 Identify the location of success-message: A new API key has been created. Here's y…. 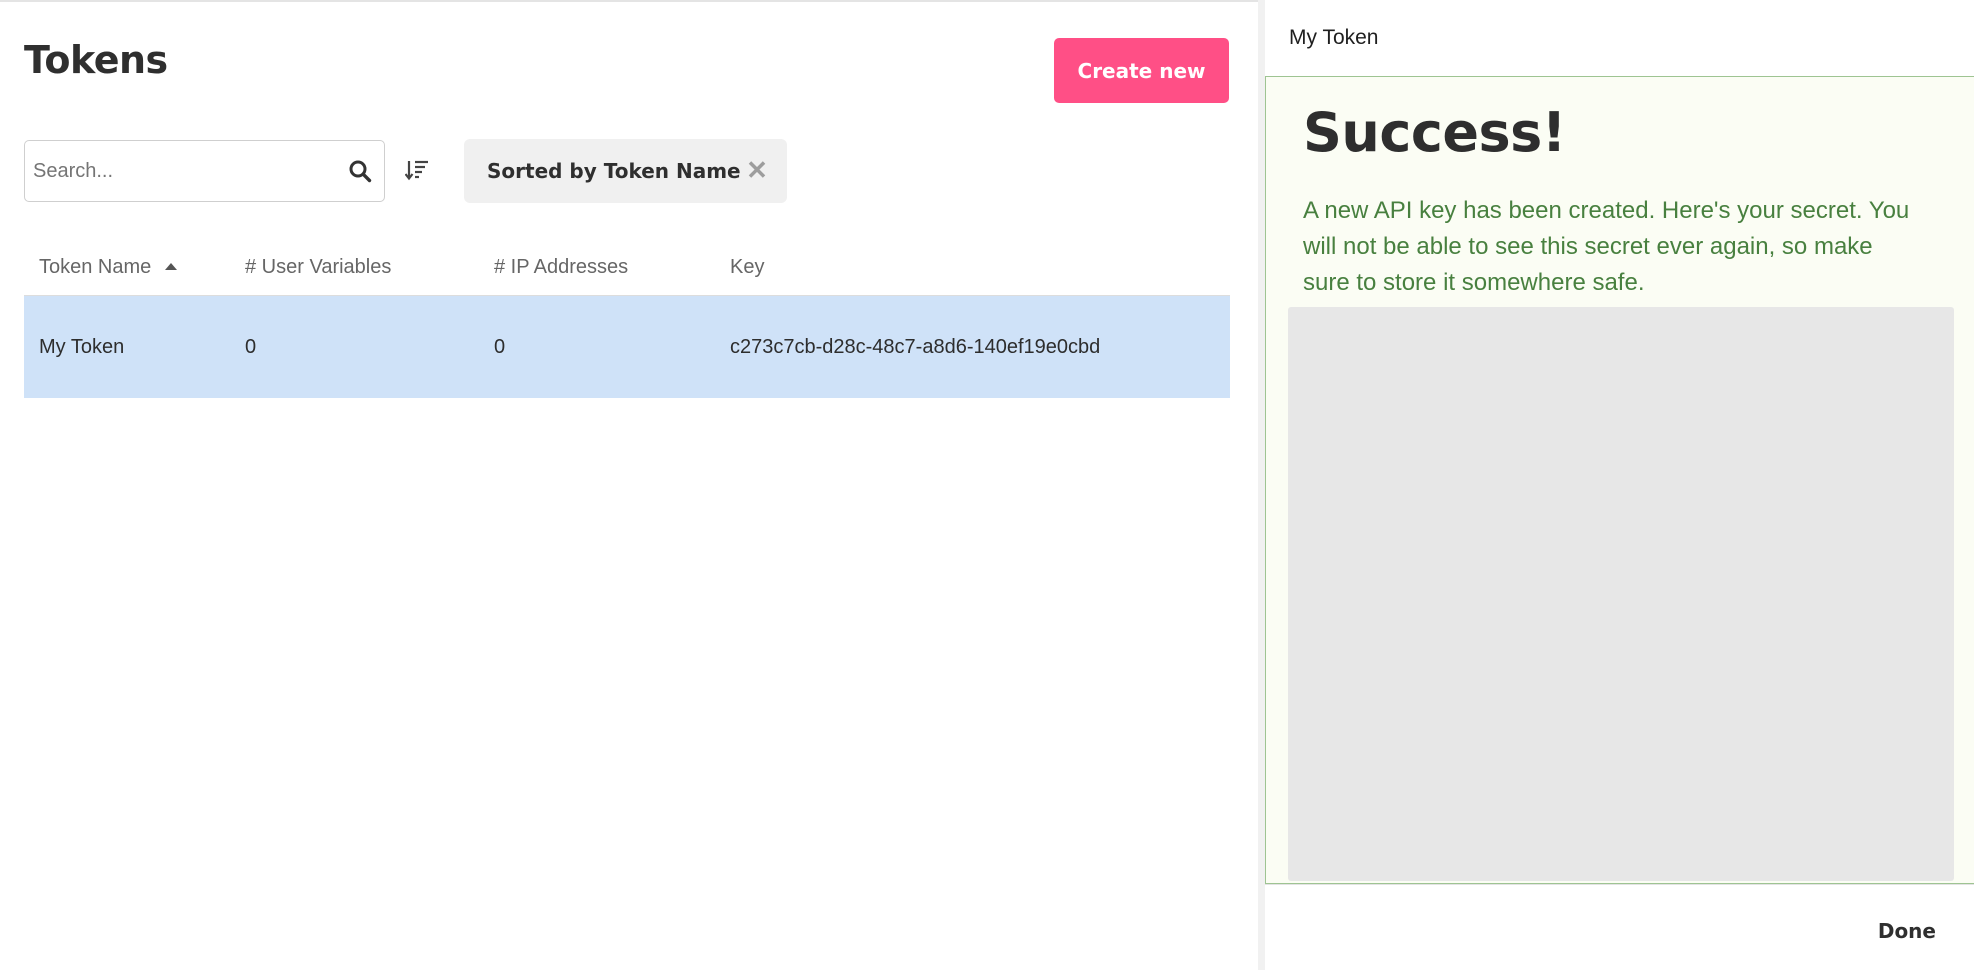
(1606, 246).